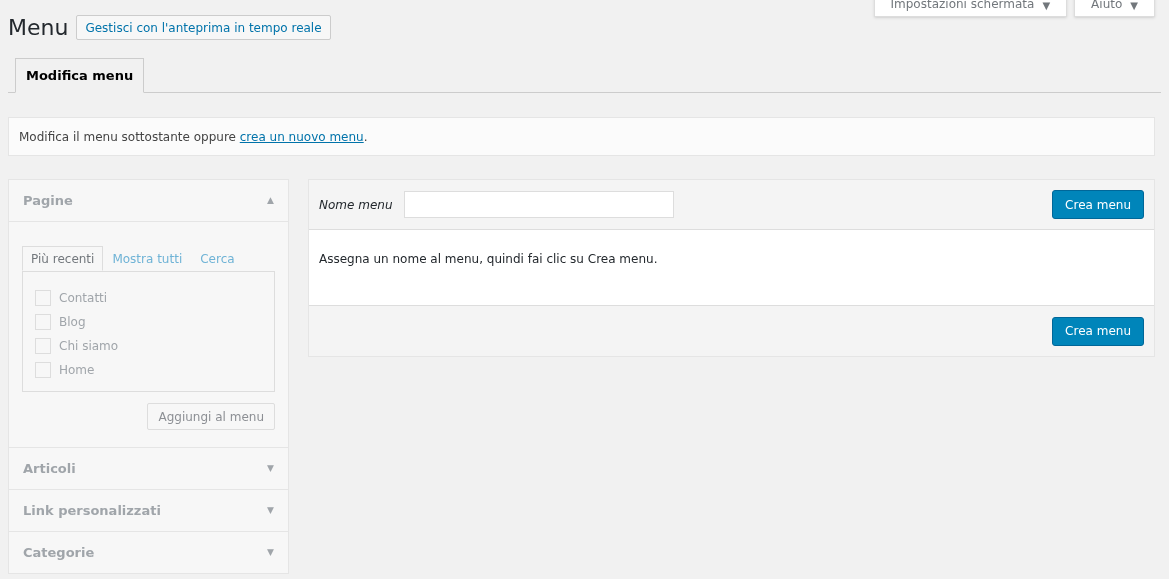 This screenshot has height=579, width=1169. Describe the element at coordinates (80, 75) in the screenshot. I see `nav-tab: Modifica menu` at that location.